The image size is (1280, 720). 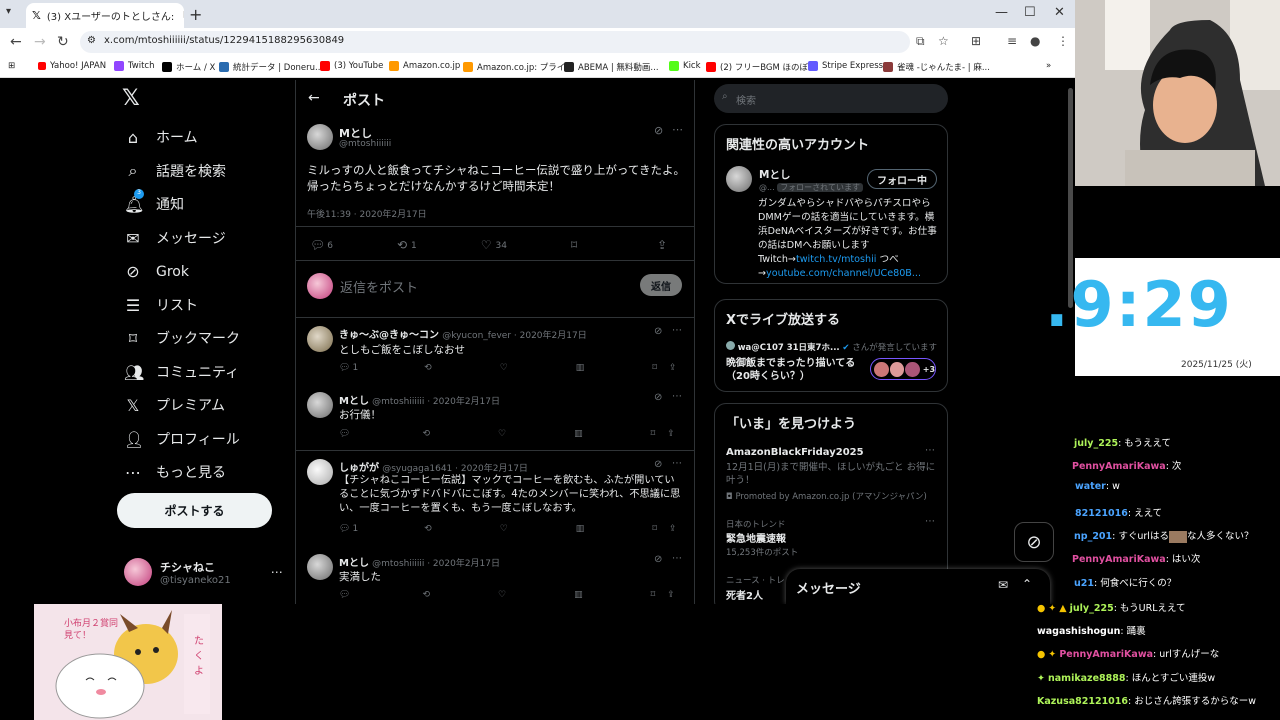 What do you see at coordinates (902, 179) in the screenshot?
I see `following-button: フォロー中` at bounding box center [902, 179].